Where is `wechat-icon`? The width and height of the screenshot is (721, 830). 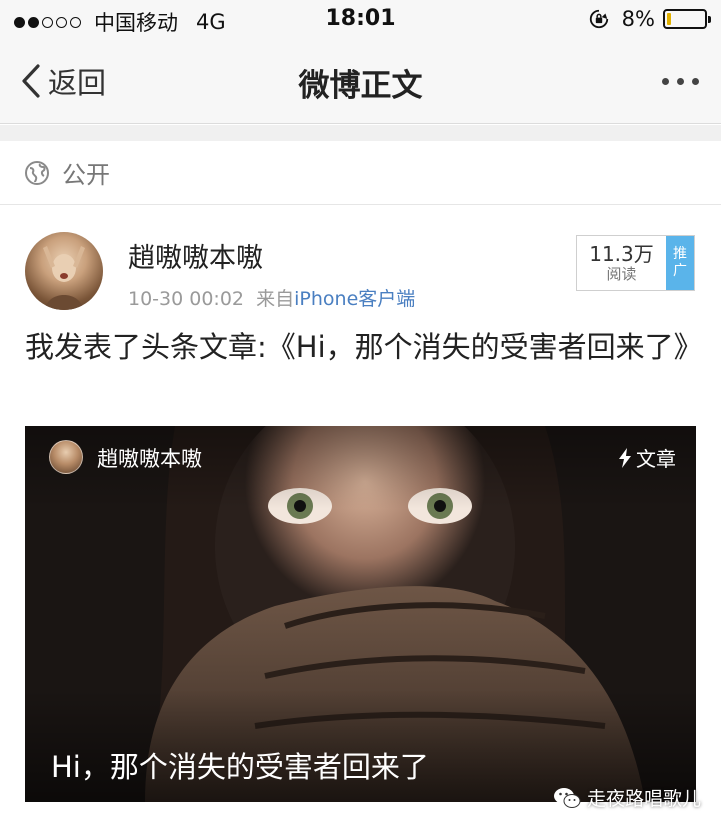 wechat-icon is located at coordinates (567, 797).